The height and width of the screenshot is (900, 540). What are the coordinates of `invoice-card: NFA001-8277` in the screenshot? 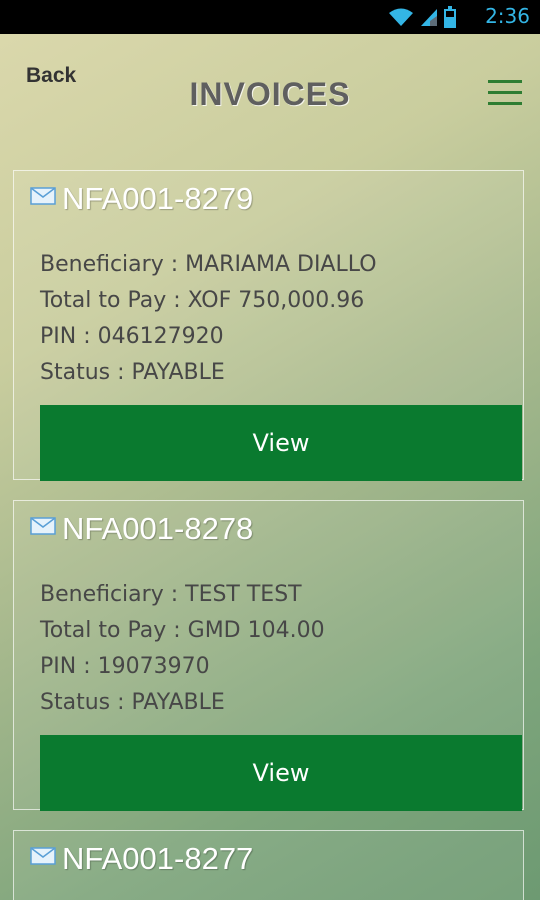 It's located at (268, 865).